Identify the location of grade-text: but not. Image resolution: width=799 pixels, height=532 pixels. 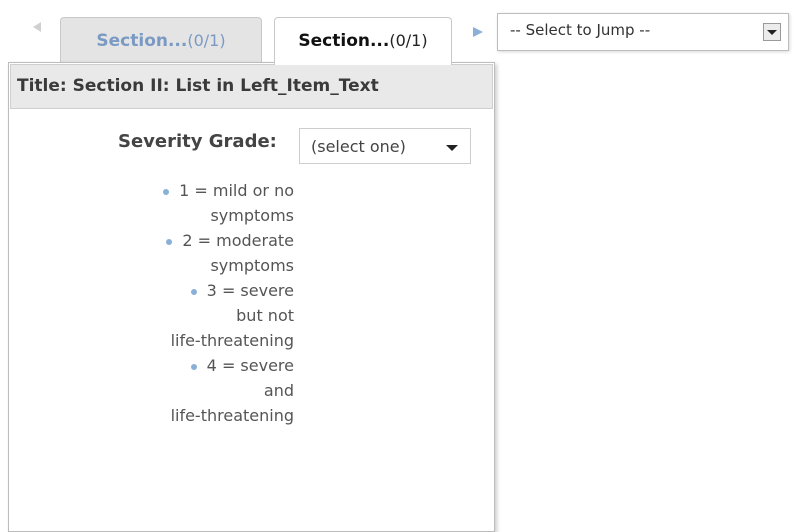
(265, 315).